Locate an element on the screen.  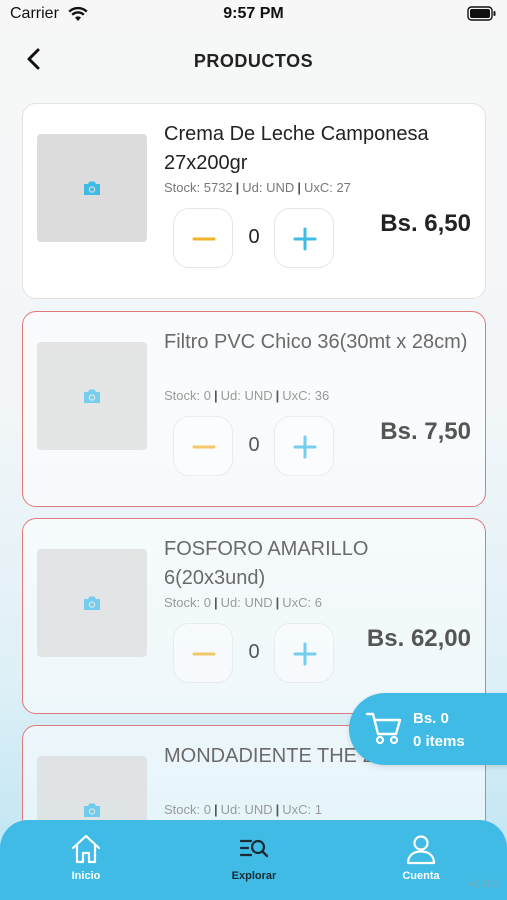
nav-item-inicio: Inicio is located at coordinates (86, 857).